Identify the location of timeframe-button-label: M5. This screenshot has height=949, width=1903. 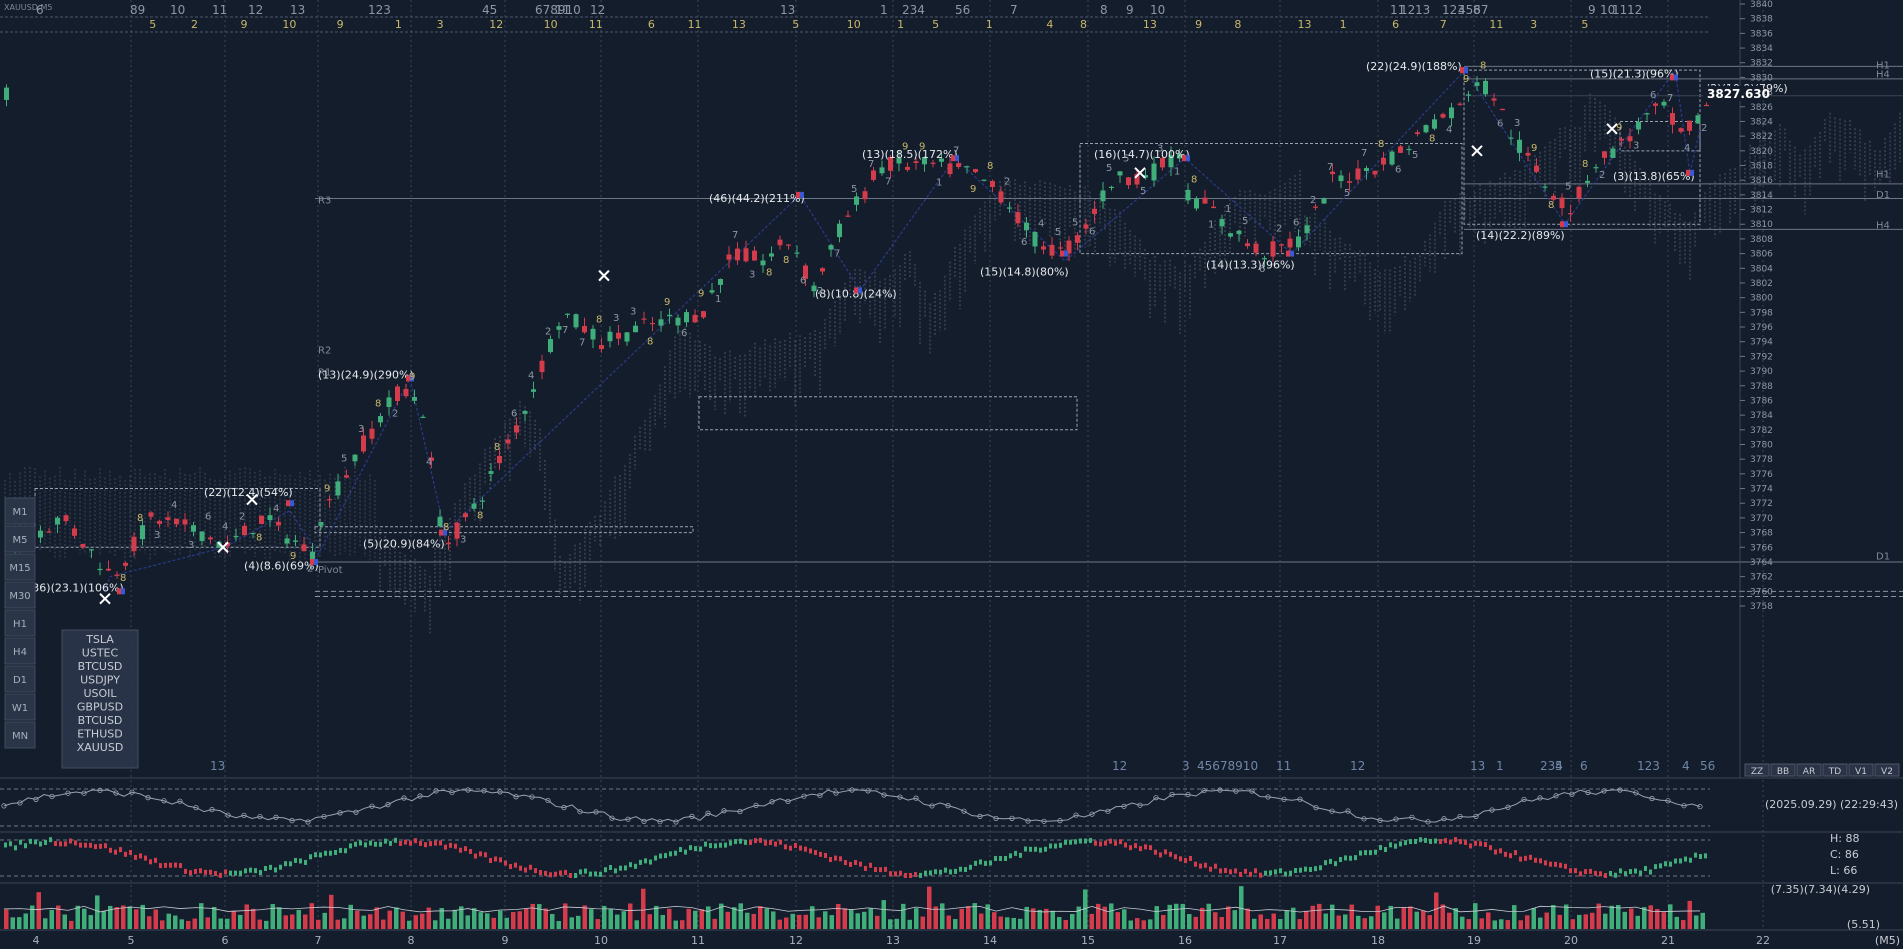
(20, 540).